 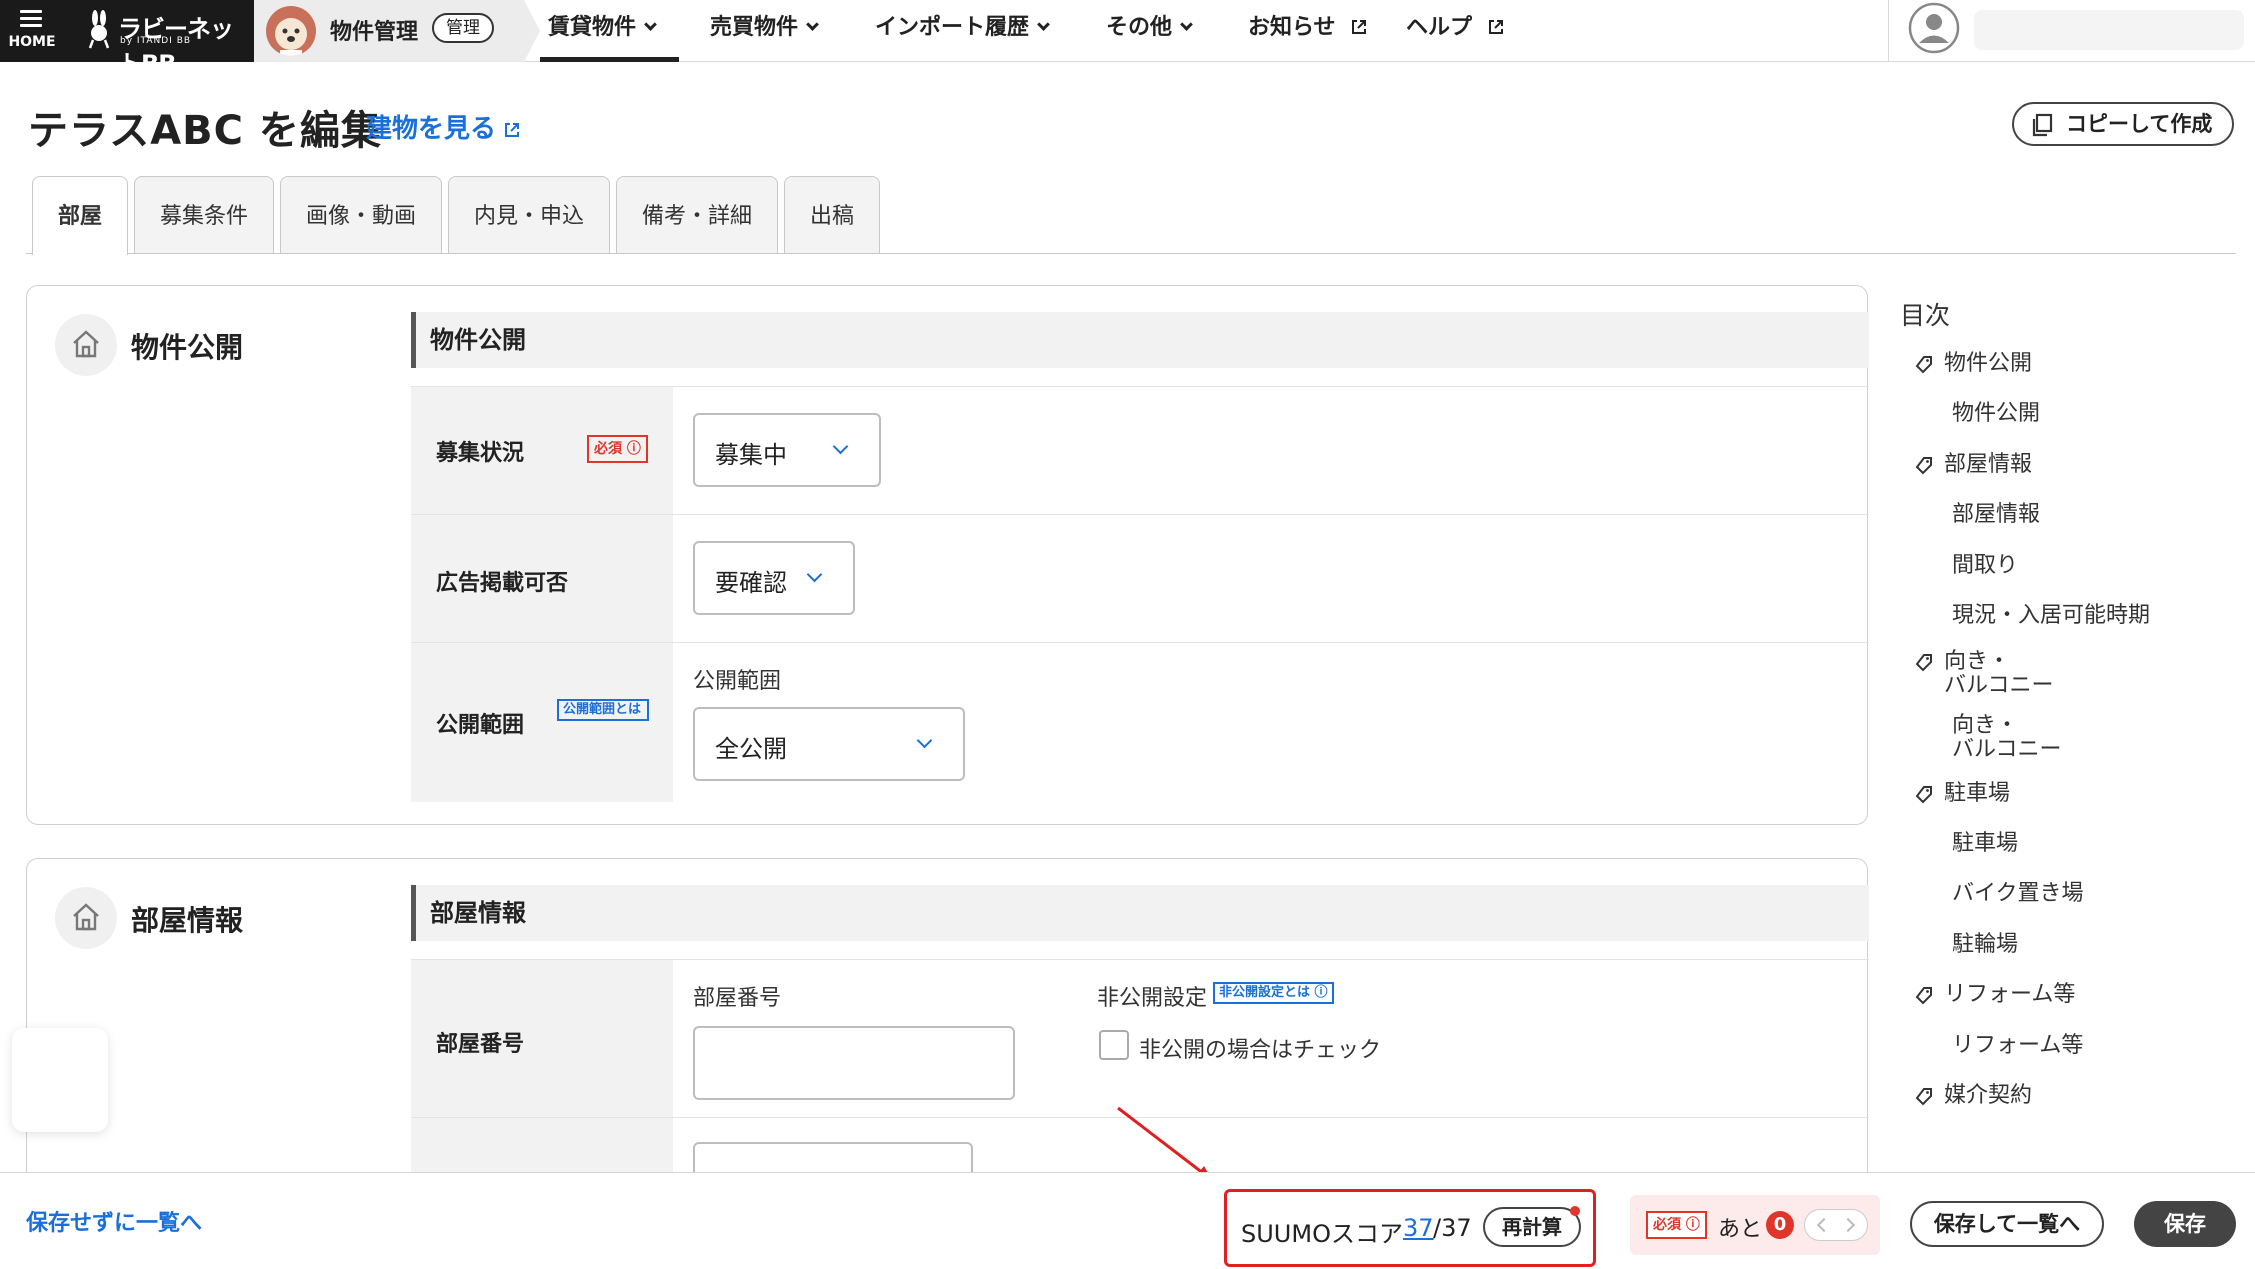 I want to click on tab-notes-details: 備考・詳細, so click(x=697, y=215).